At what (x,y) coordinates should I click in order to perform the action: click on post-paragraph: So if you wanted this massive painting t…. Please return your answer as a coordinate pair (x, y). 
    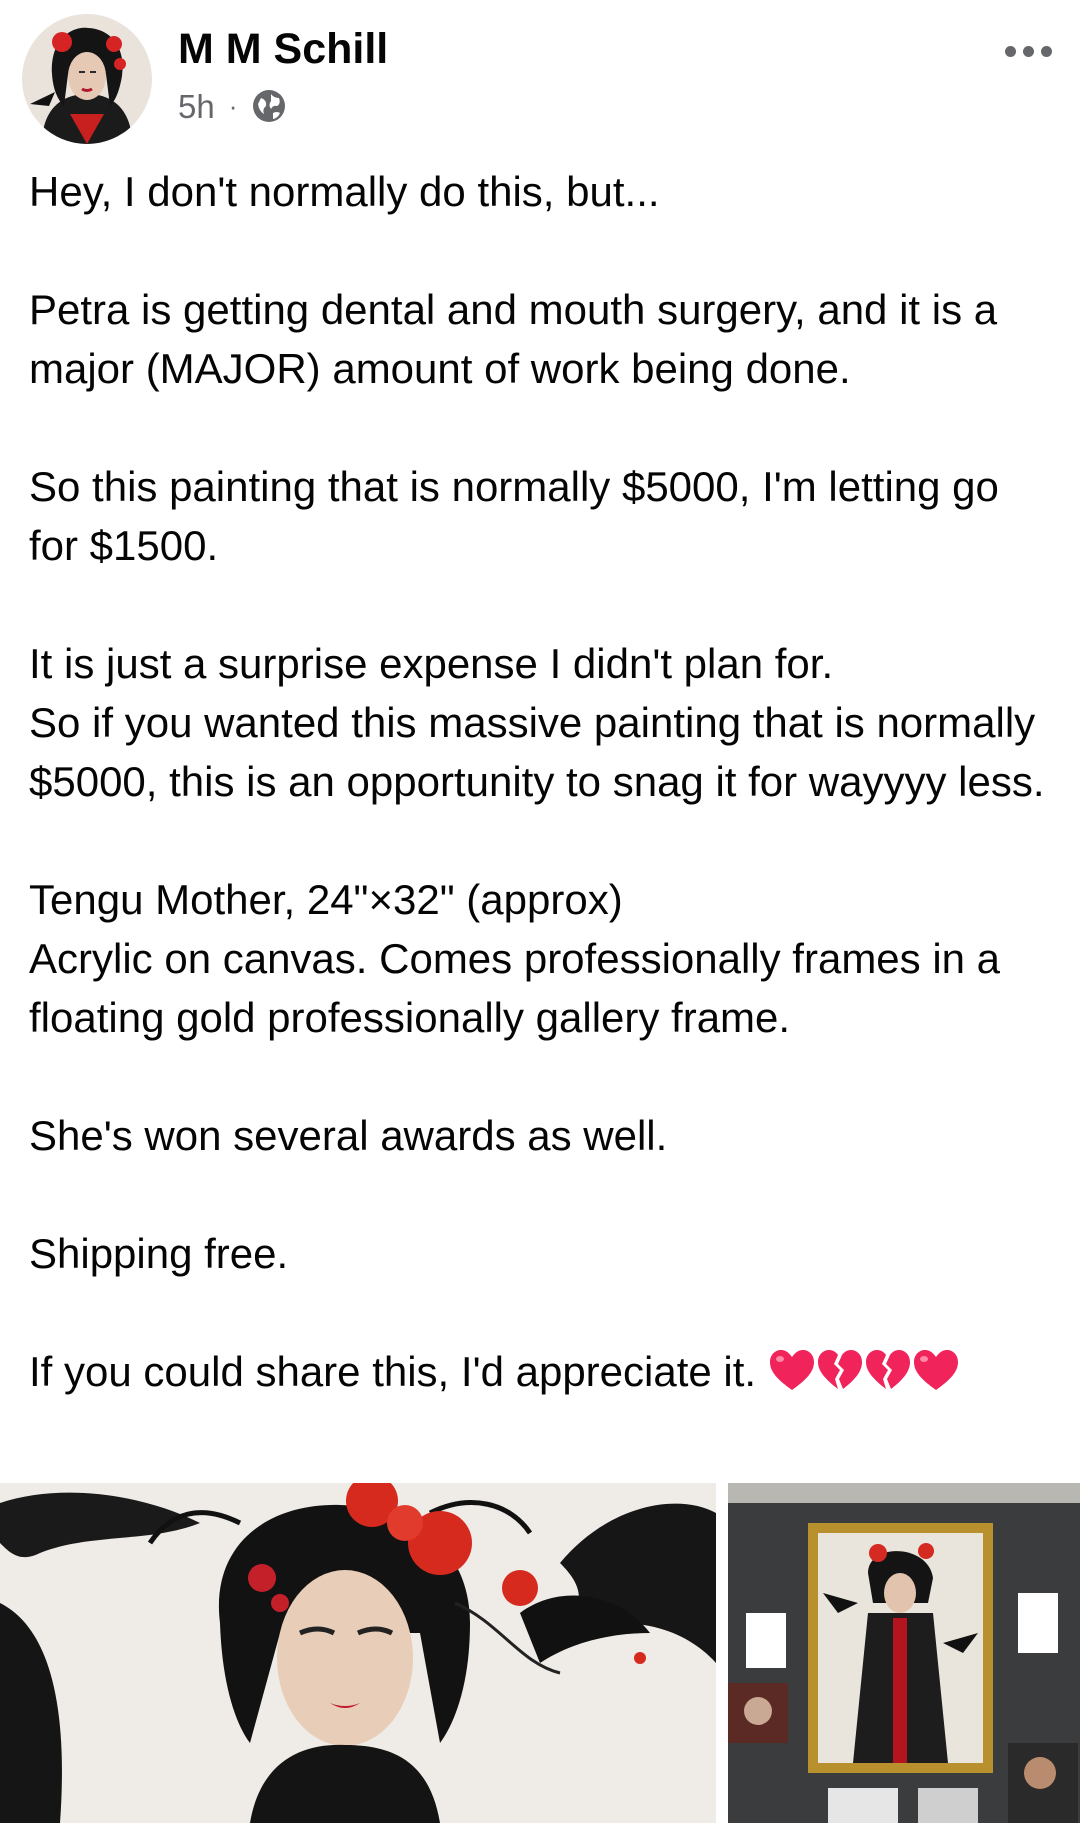
    Looking at the image, I should click on (537, 752).